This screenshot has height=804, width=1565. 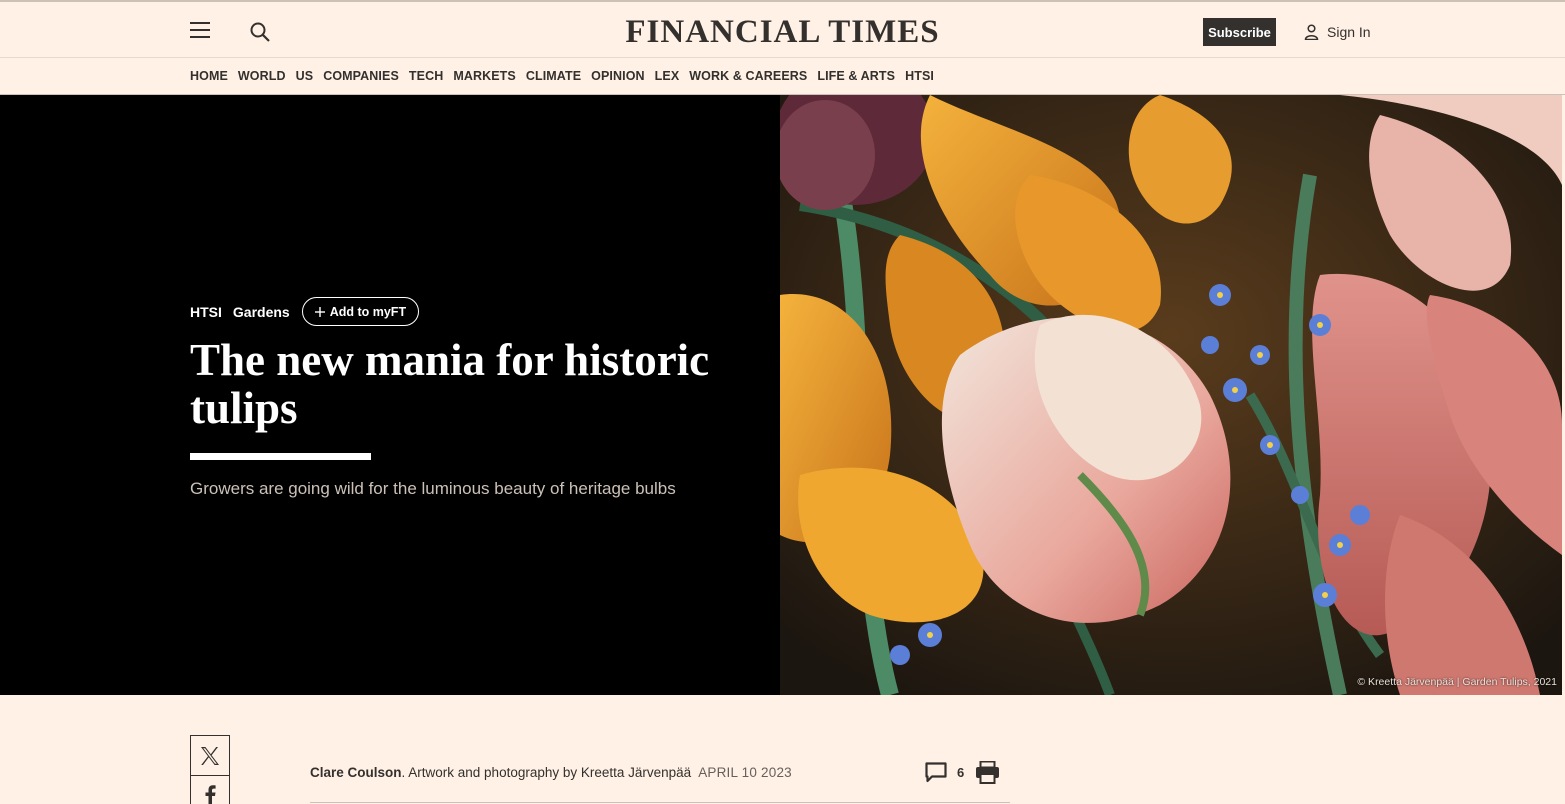 I want to click on article-tags: HTSI Gardens Add to myFT, so click(x=305, y=311).